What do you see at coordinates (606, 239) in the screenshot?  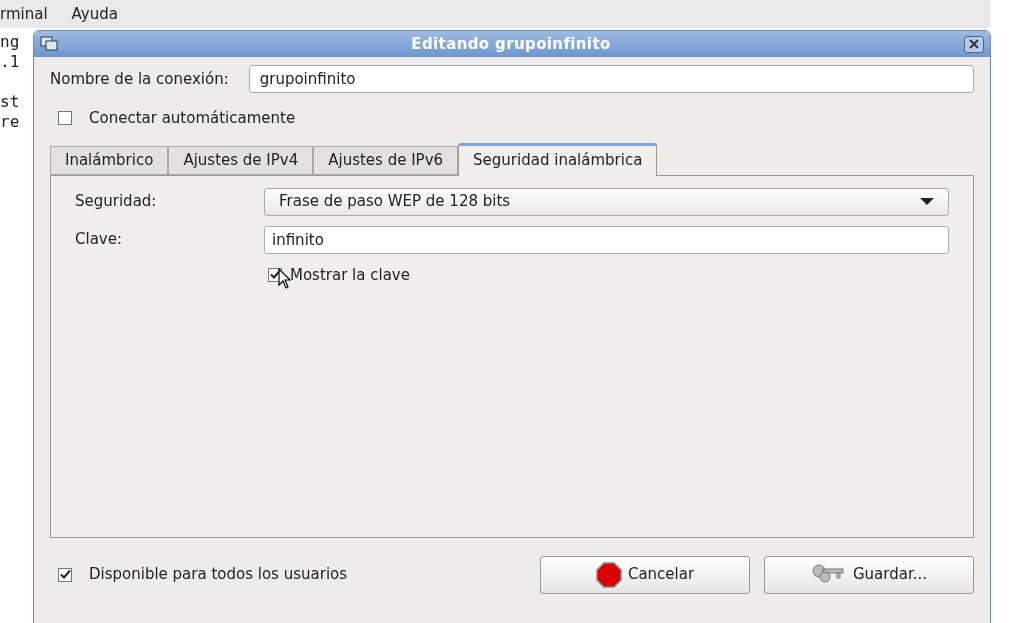 I see `key-field: infinito` at bounding box center [606, 239].